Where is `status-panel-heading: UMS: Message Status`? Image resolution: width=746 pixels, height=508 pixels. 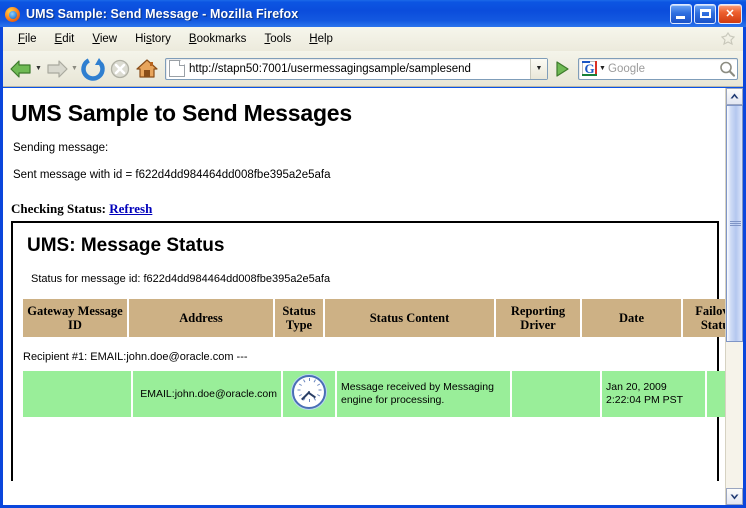
status-panel-heading: UMS: Message Status is located at coordinates (126, 245).